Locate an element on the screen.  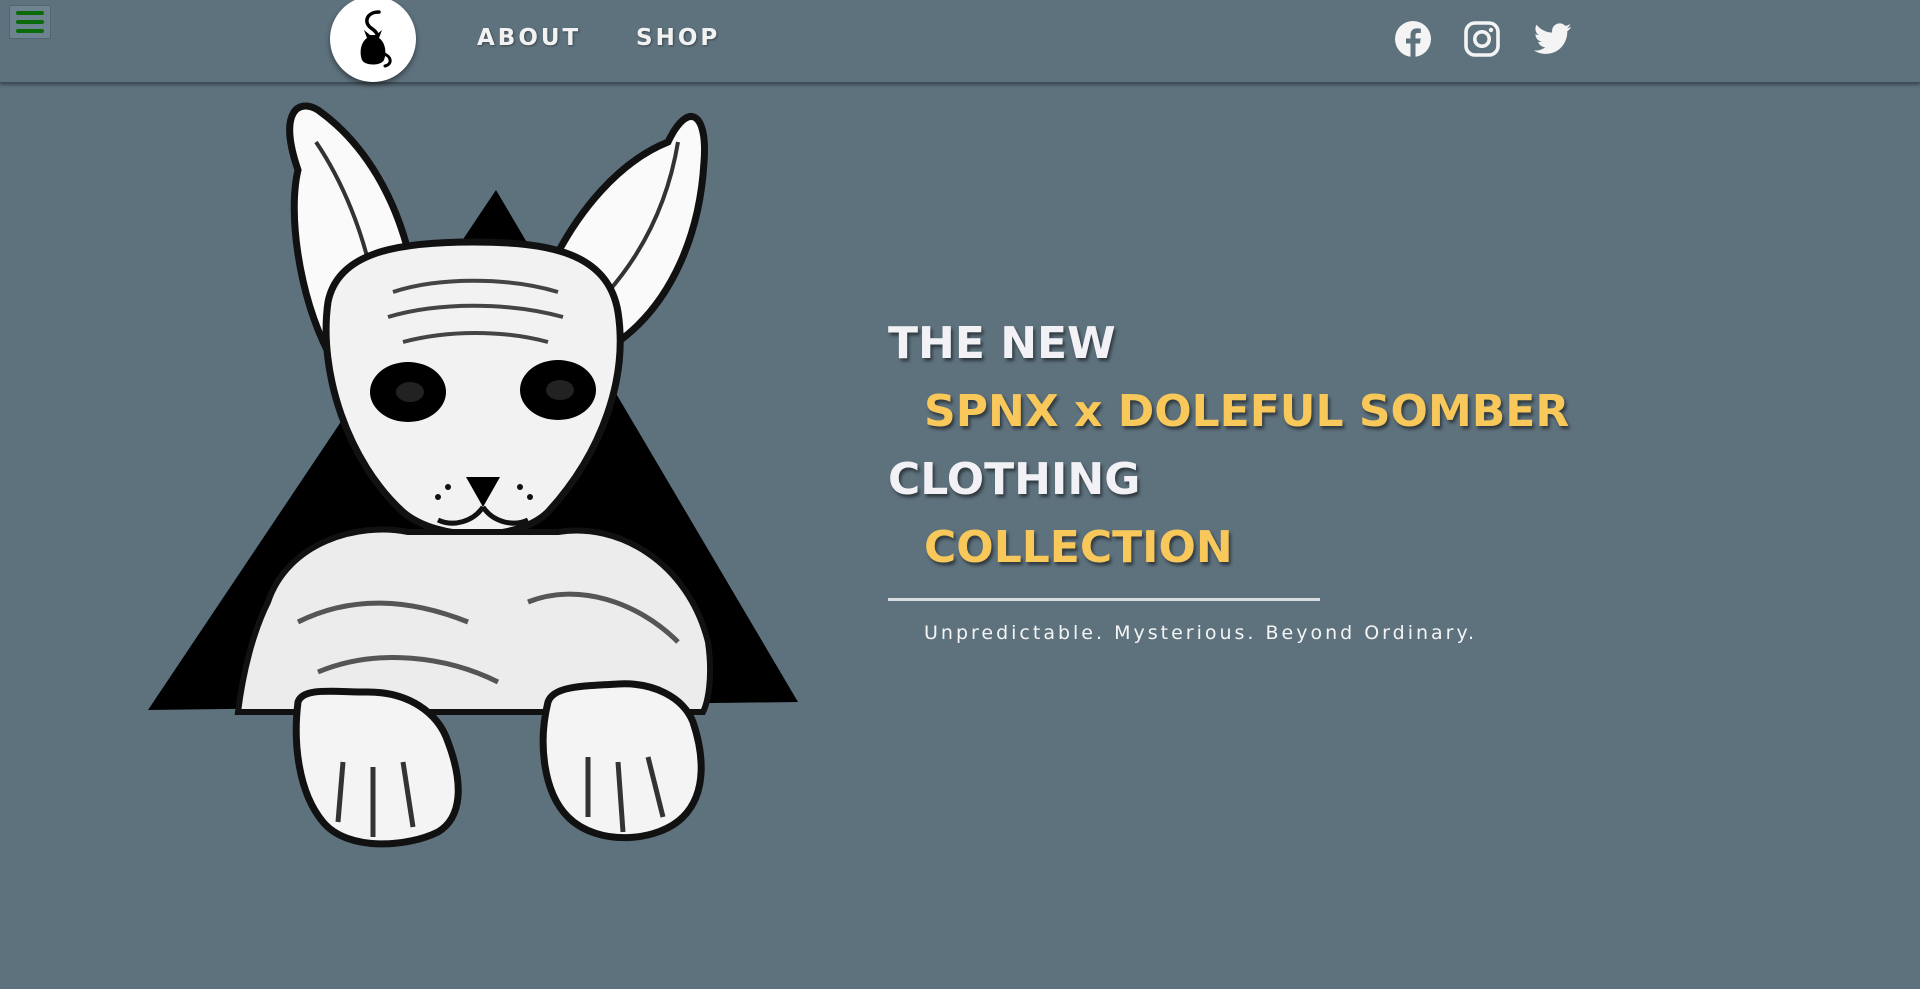
facebook-icon is located at coordinates (1413, 39).